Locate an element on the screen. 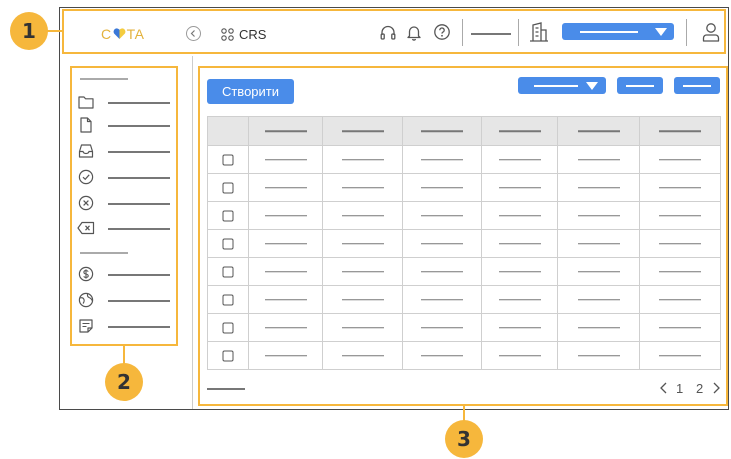  badge-1-connector is located at coordinates (54, 31).